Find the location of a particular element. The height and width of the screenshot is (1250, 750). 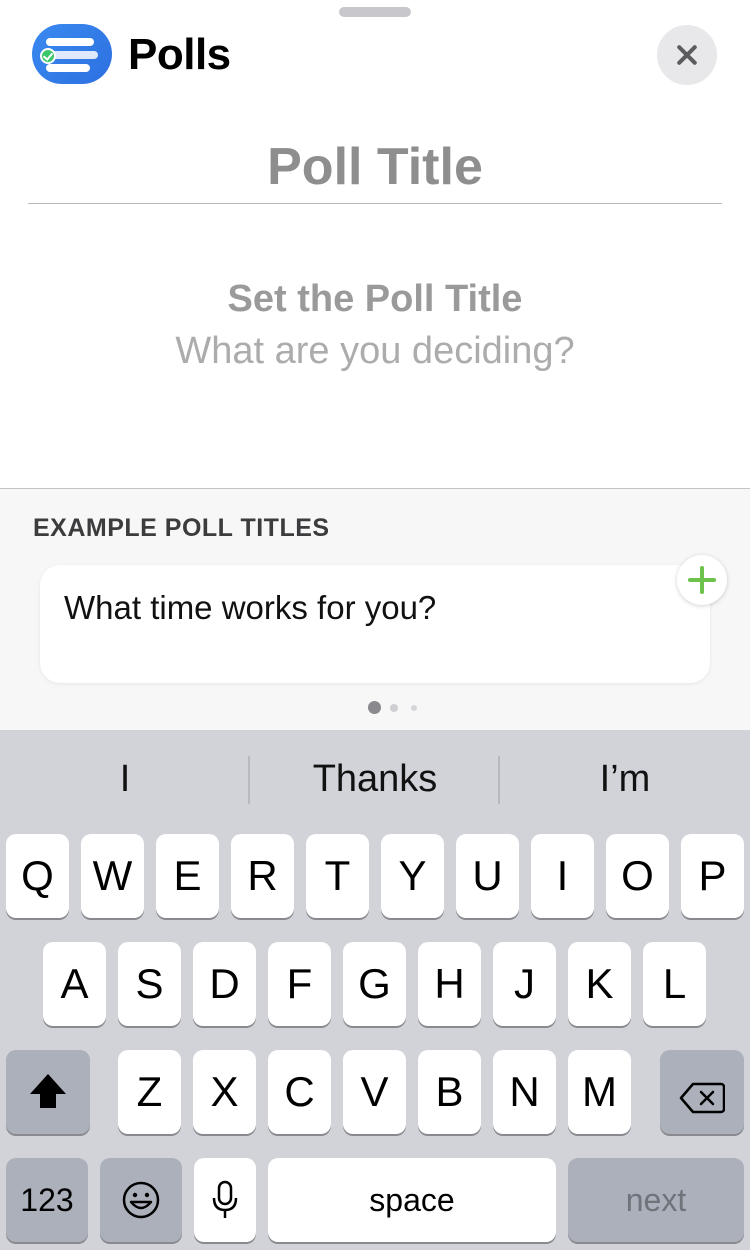

key-f: F is located at coordinates (299, 984).